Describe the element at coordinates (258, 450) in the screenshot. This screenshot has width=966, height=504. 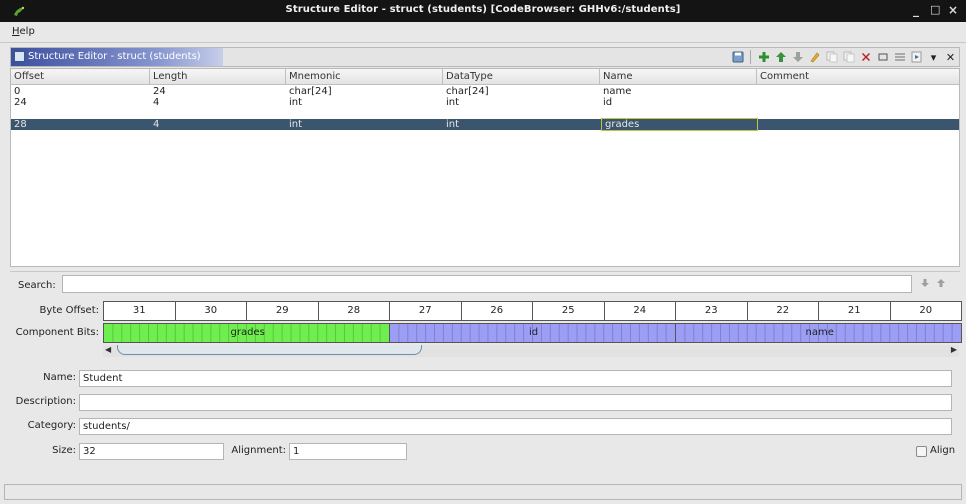
I see `alignment-label: Alignment:` at that location.